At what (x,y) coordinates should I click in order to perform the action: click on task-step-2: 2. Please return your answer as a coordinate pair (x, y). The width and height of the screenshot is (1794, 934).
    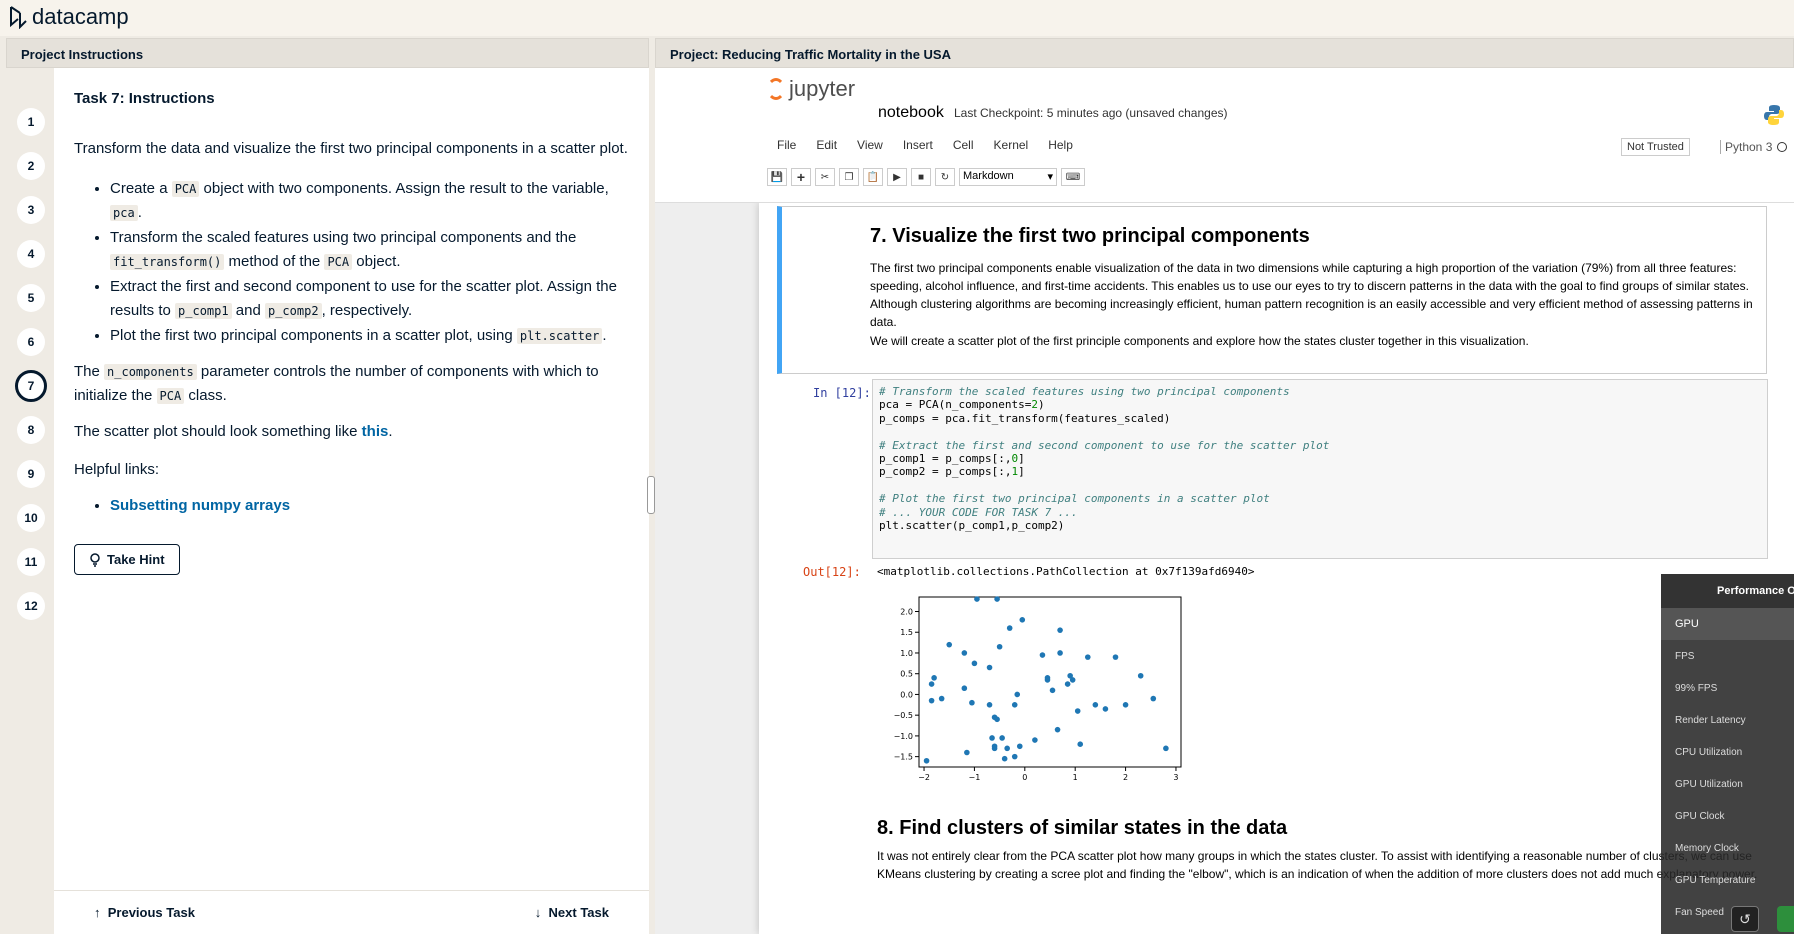
    Looking at the image, I should click on (31, 166).